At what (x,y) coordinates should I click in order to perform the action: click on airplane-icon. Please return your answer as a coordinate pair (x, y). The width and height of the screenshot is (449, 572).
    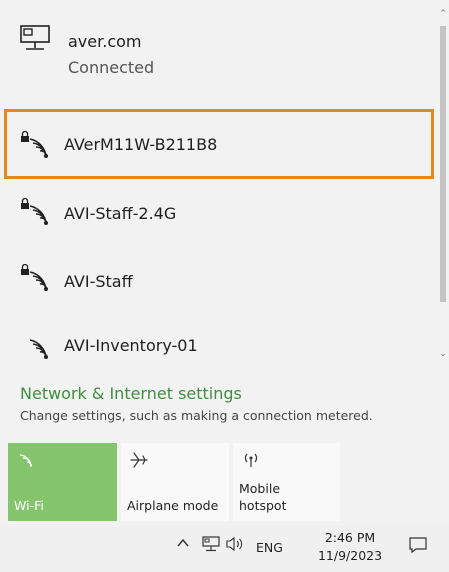
    Looking at the image, I should click on (139, 462).